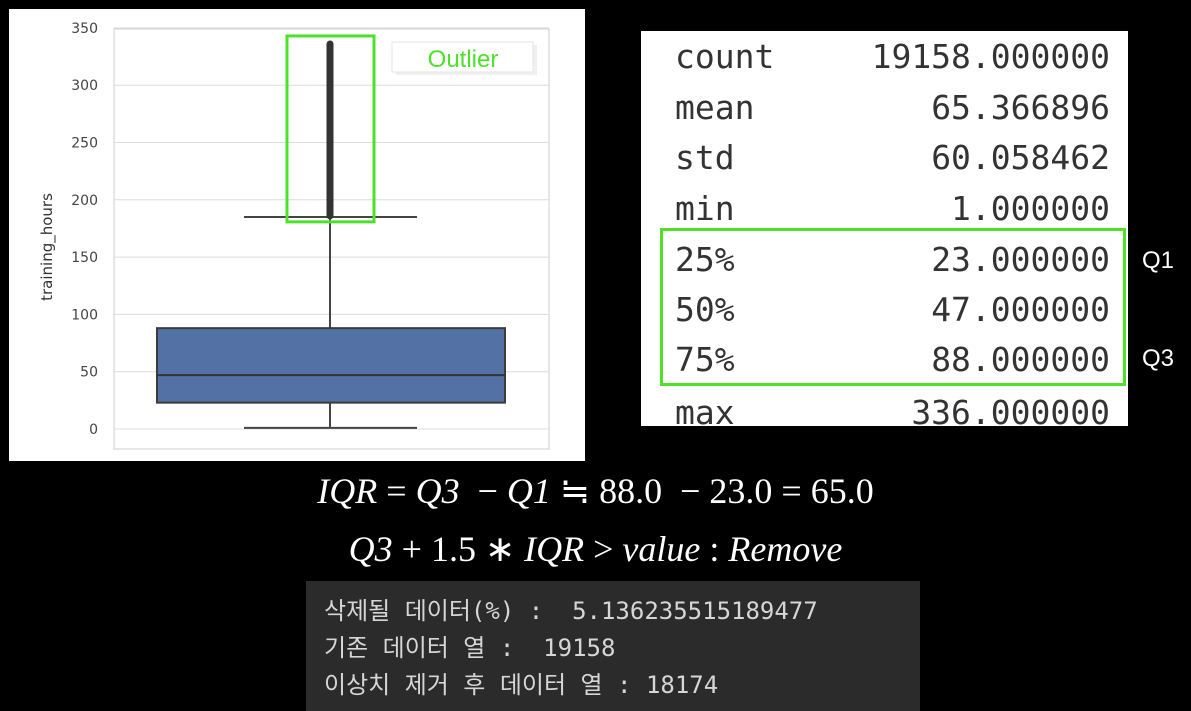 Image resolution: width=1191 pixels, height=711 pixels. Describe the element at coordinates (603, 549) in the screenshot. I see `rule-gt: >` at that location.